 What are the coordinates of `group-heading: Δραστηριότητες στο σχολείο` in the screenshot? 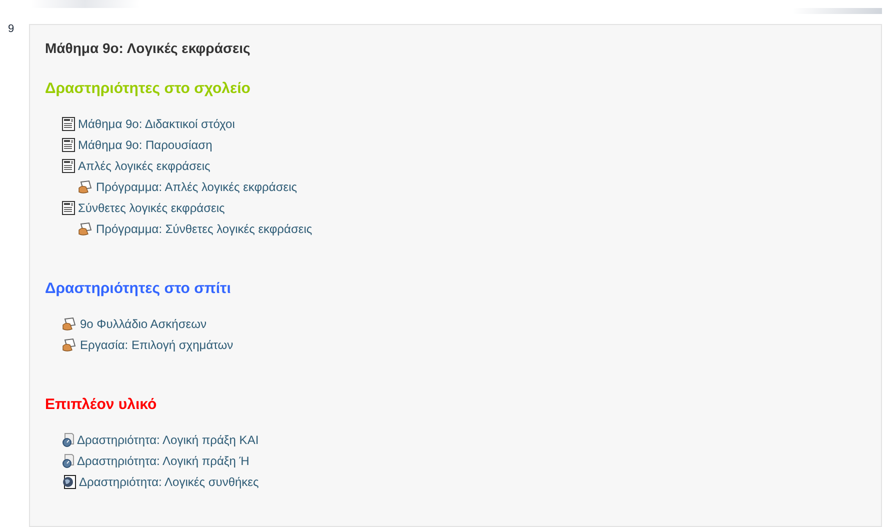 It's located at (148, 89).